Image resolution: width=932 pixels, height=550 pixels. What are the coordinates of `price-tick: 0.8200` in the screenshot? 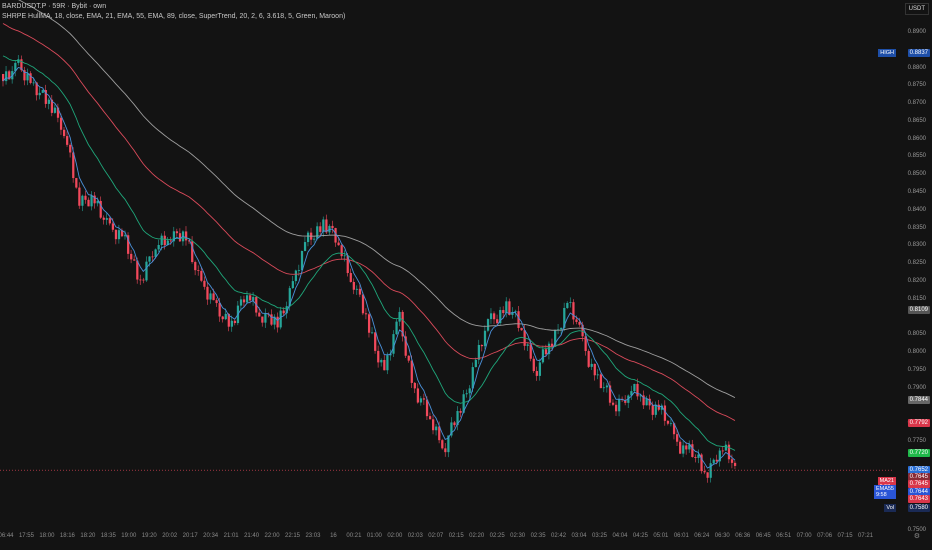 It's located at (916, 280).